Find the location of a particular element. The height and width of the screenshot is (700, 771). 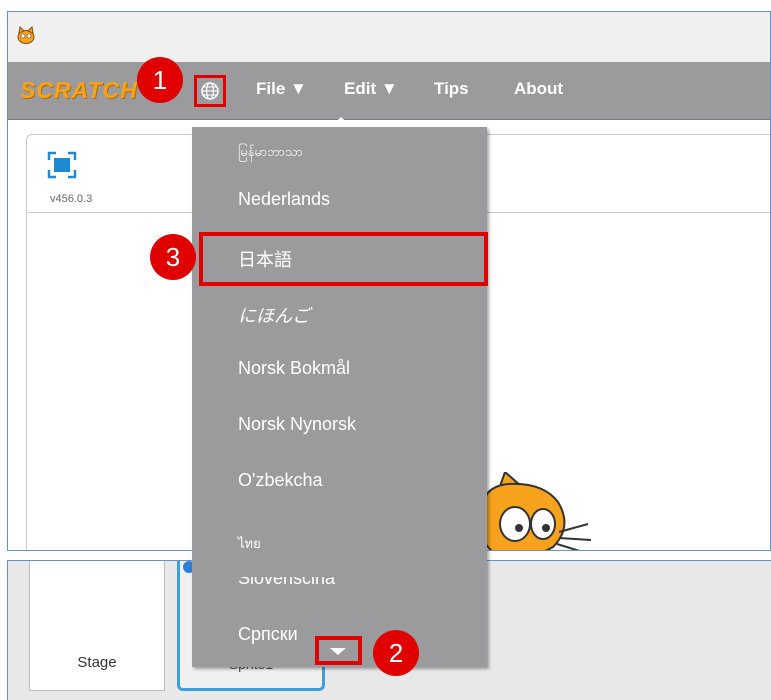

language-item: Nederlands is located at coordinates (284, 199).